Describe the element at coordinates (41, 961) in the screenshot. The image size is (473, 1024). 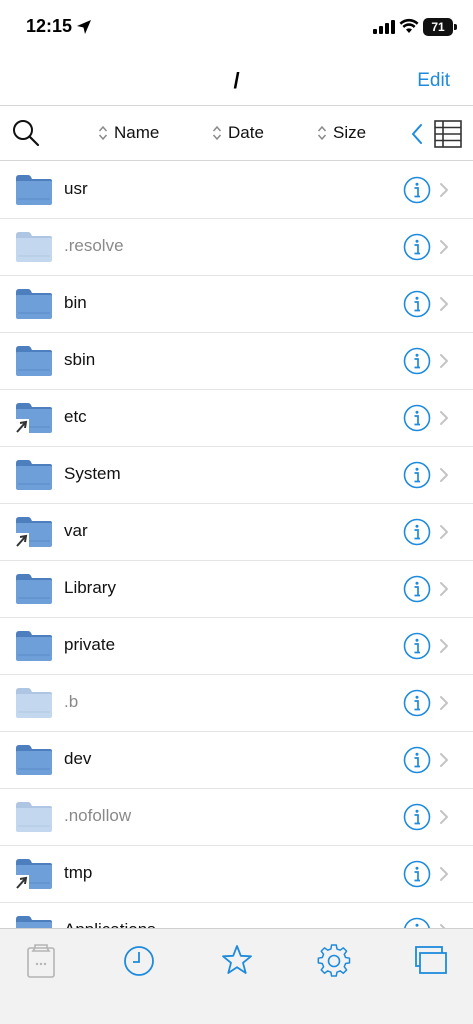
I see `clipboard-icon` at that location.